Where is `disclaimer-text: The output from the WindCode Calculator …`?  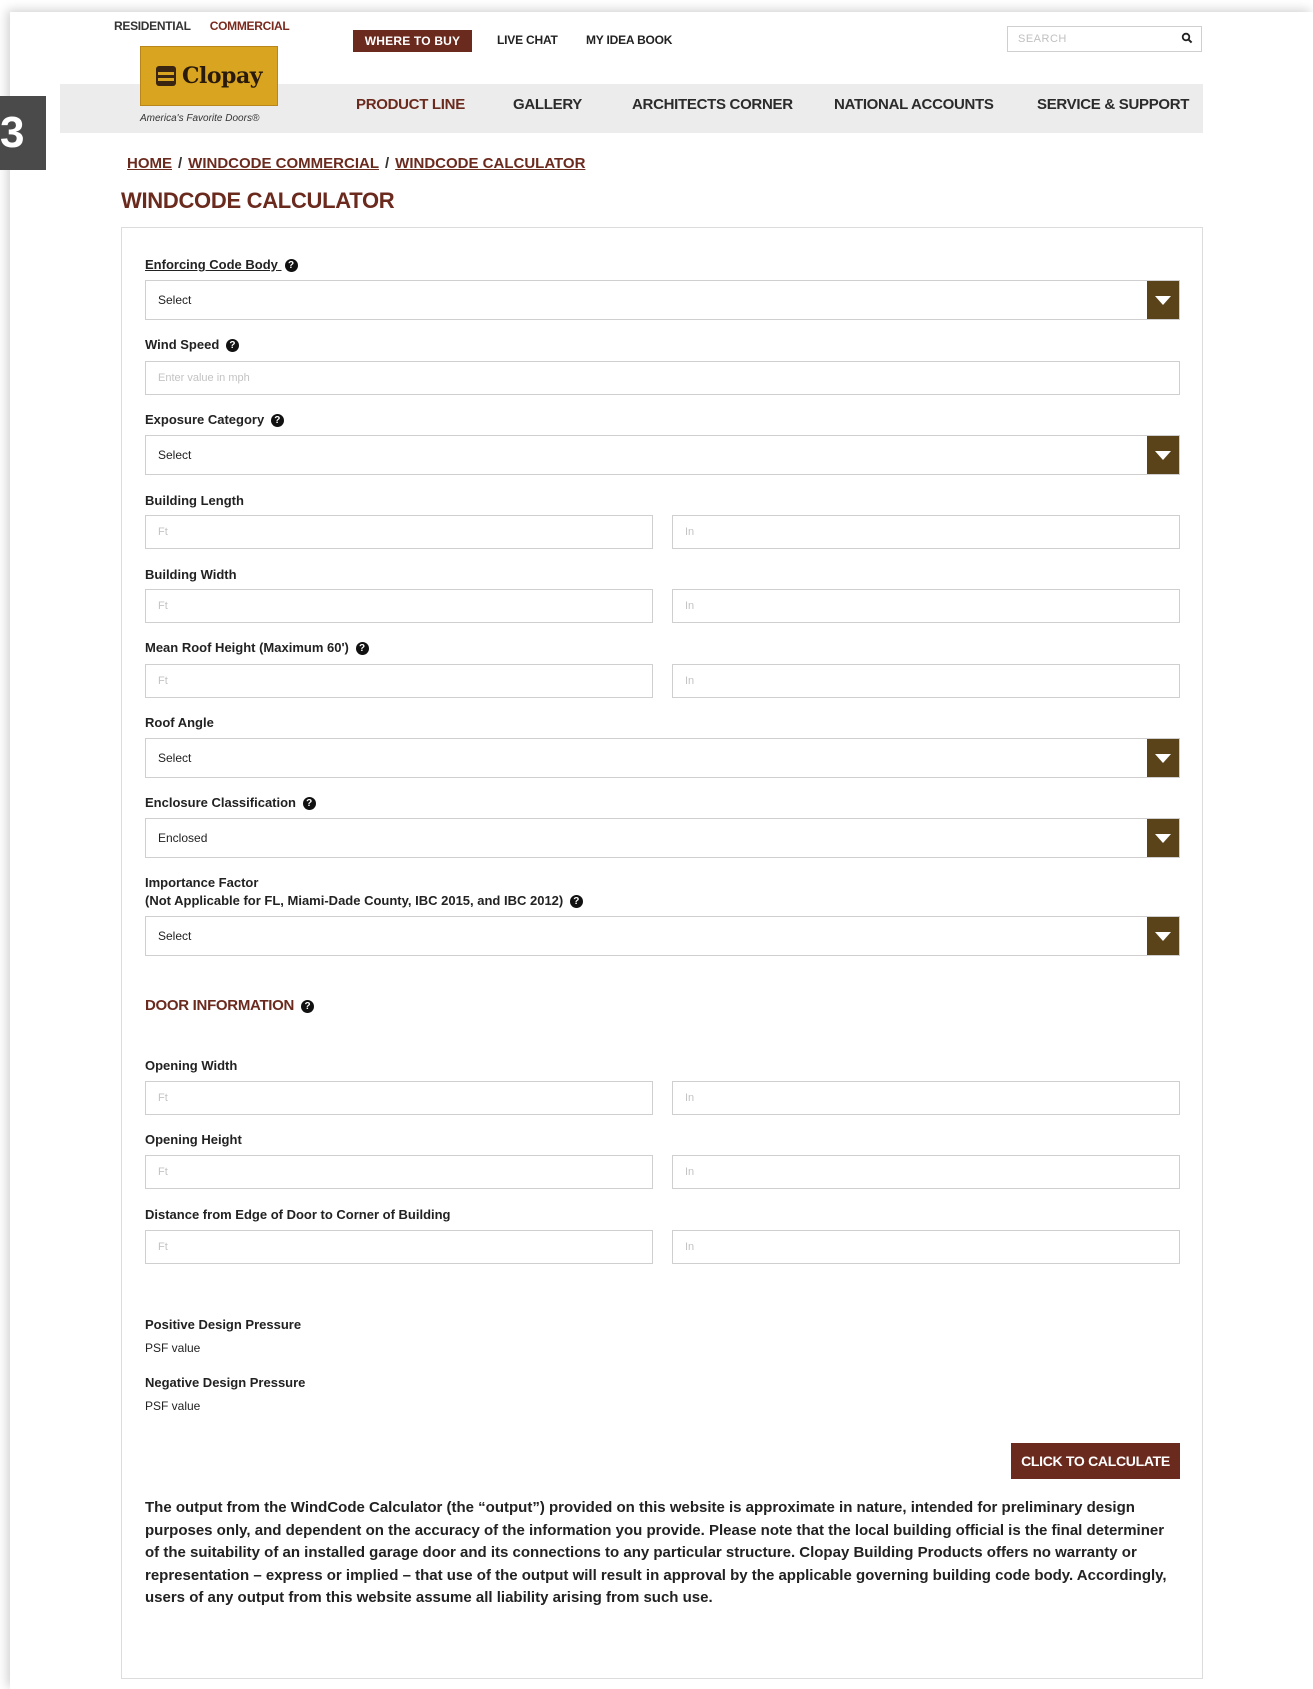 disclaimer-text: The output from the WindCode Calculator … is located at coordinates (656, 1552).